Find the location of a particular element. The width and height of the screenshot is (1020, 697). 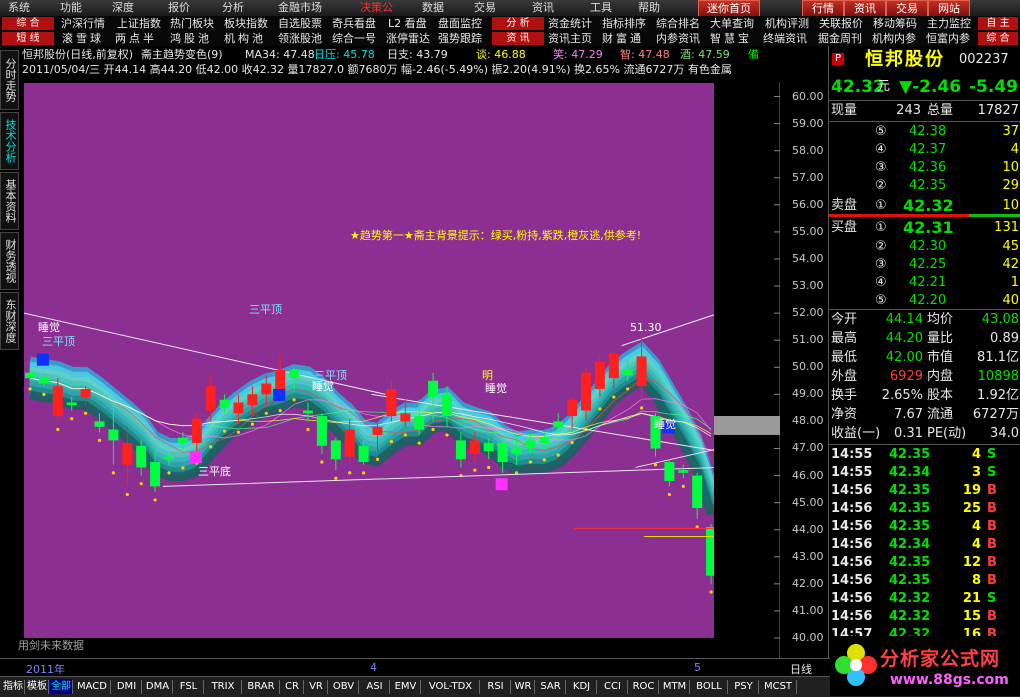

indicator-tab: WR is located at coordinates (523, 686).